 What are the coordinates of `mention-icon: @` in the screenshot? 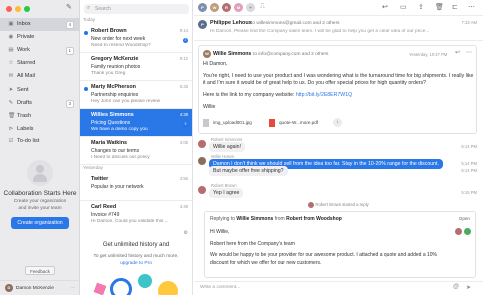 It's located at (456, 287).